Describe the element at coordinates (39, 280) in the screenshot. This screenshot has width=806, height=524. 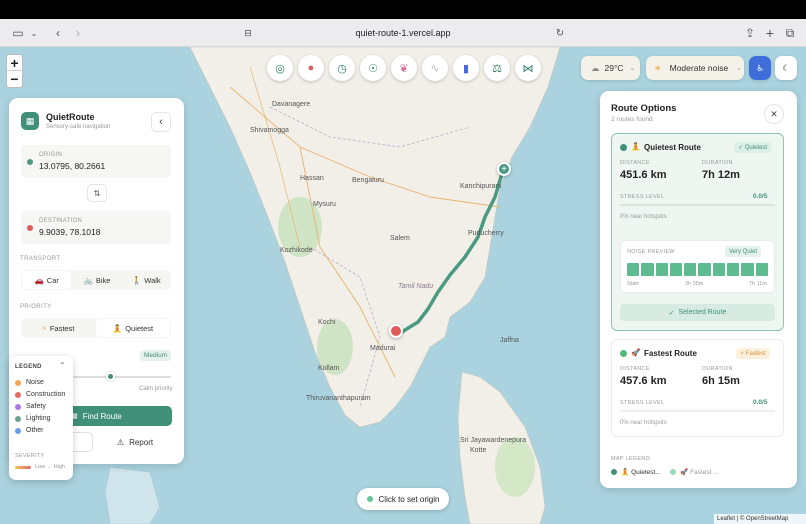
I see `car-icon: 🚗` at that location.